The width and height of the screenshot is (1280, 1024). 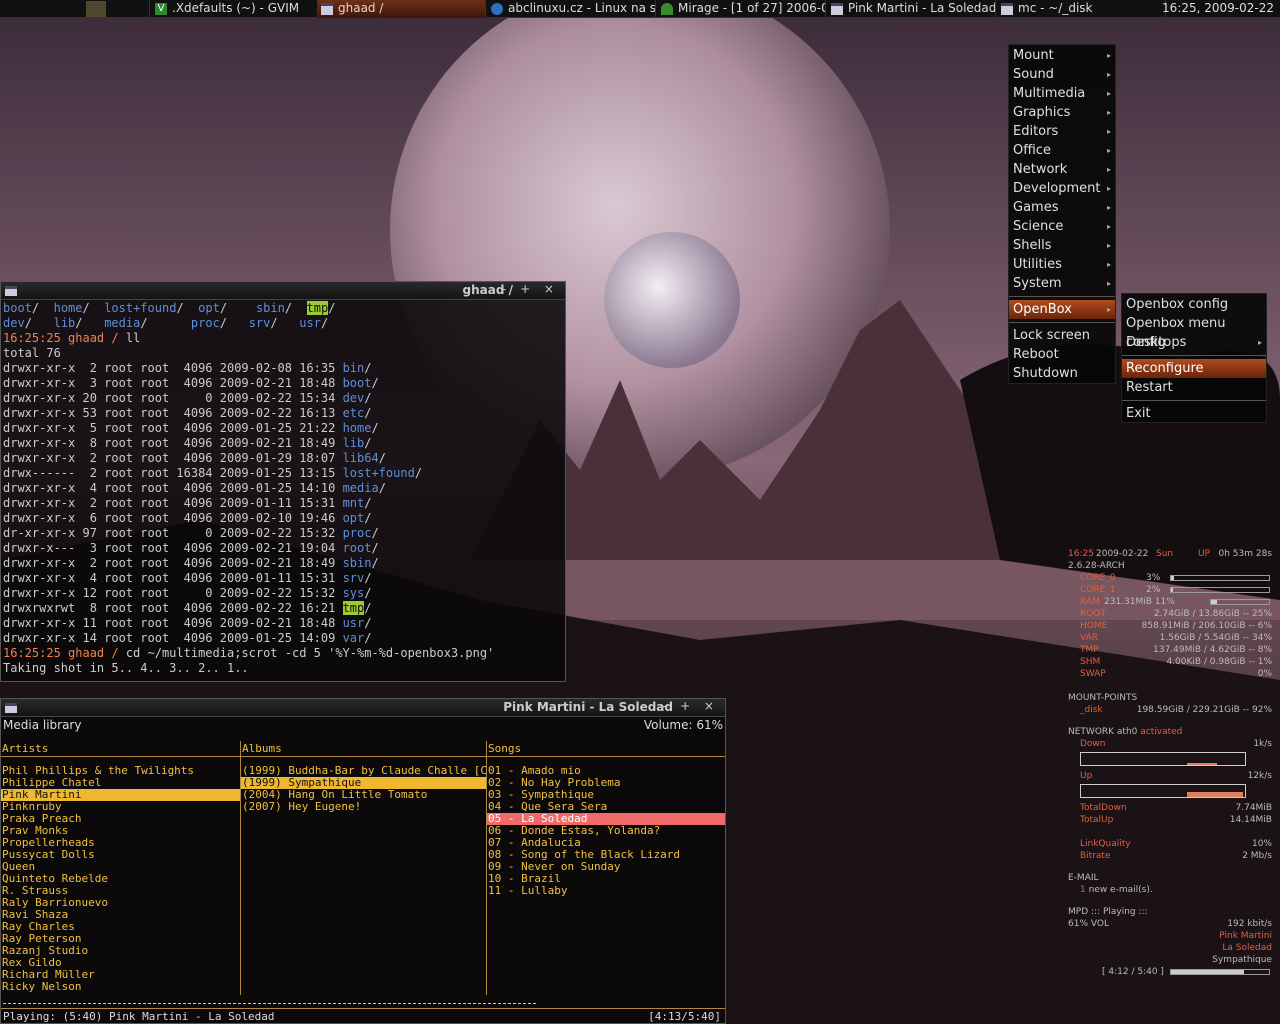 What do you see at coordinates (1194, 342) in the screenshot?
I see `menu-item-desktops: Desktops ▸` at bounding box center [1194, 342].